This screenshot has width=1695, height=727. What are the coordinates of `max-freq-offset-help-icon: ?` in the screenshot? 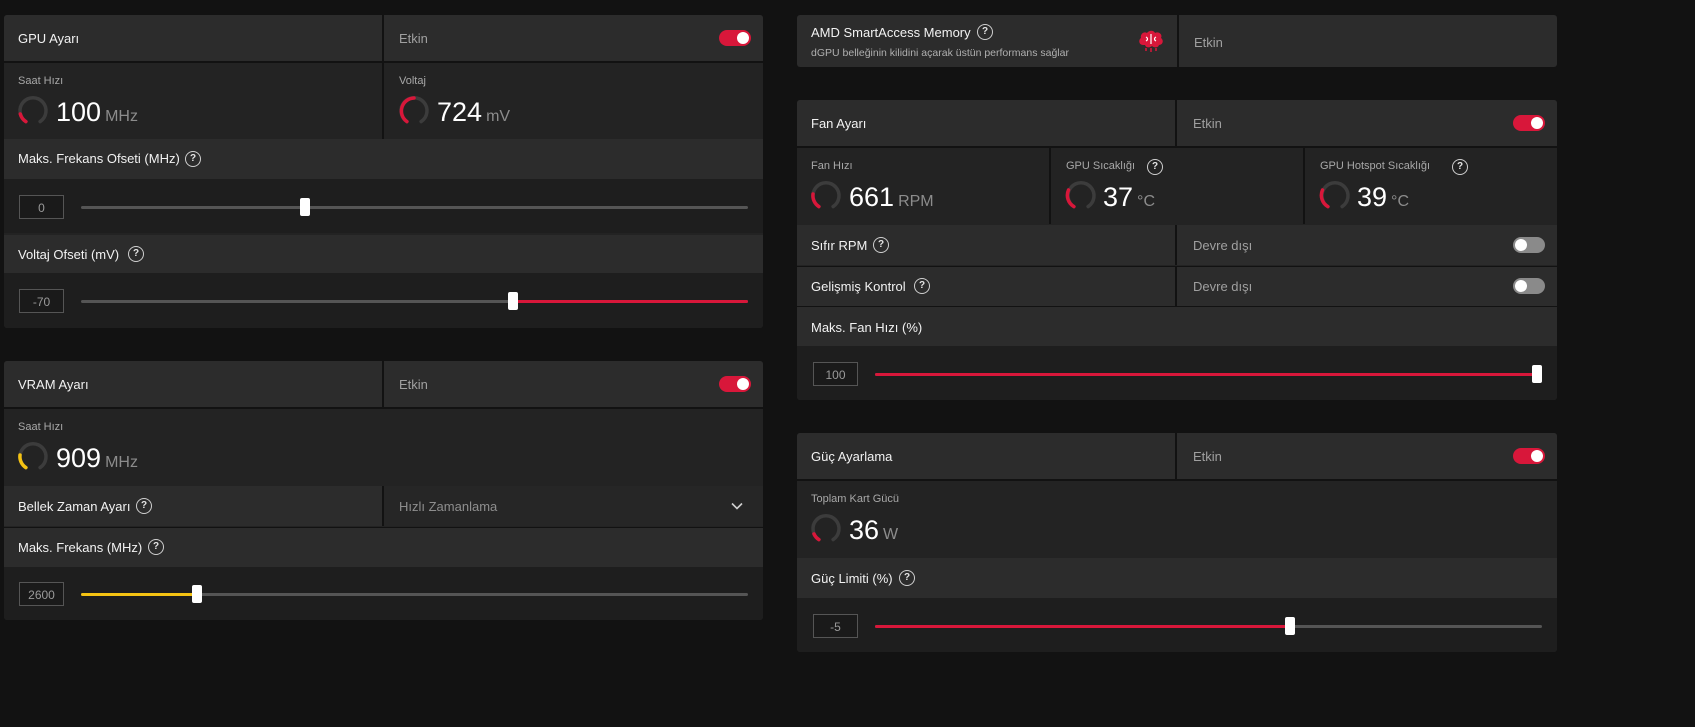 It's located at (193, 159).